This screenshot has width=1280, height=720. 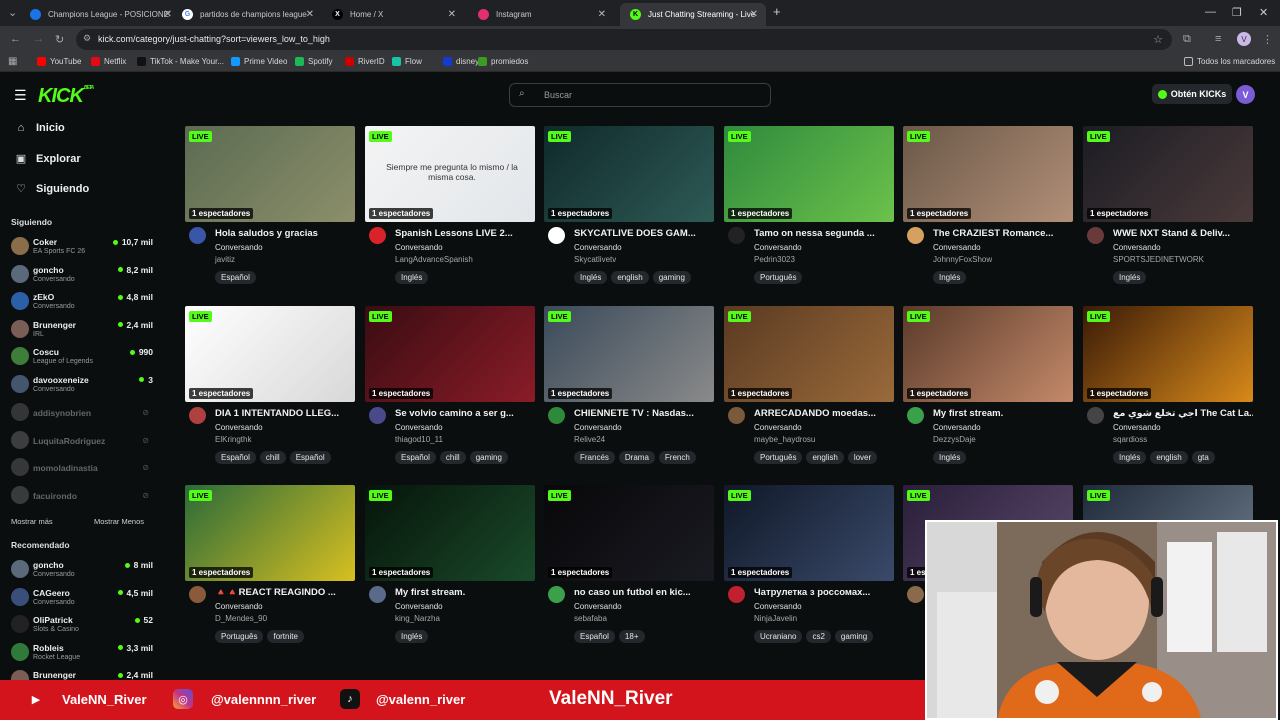 I want to click on apps-grid-icon: ▦, so click(x=12, y=61).